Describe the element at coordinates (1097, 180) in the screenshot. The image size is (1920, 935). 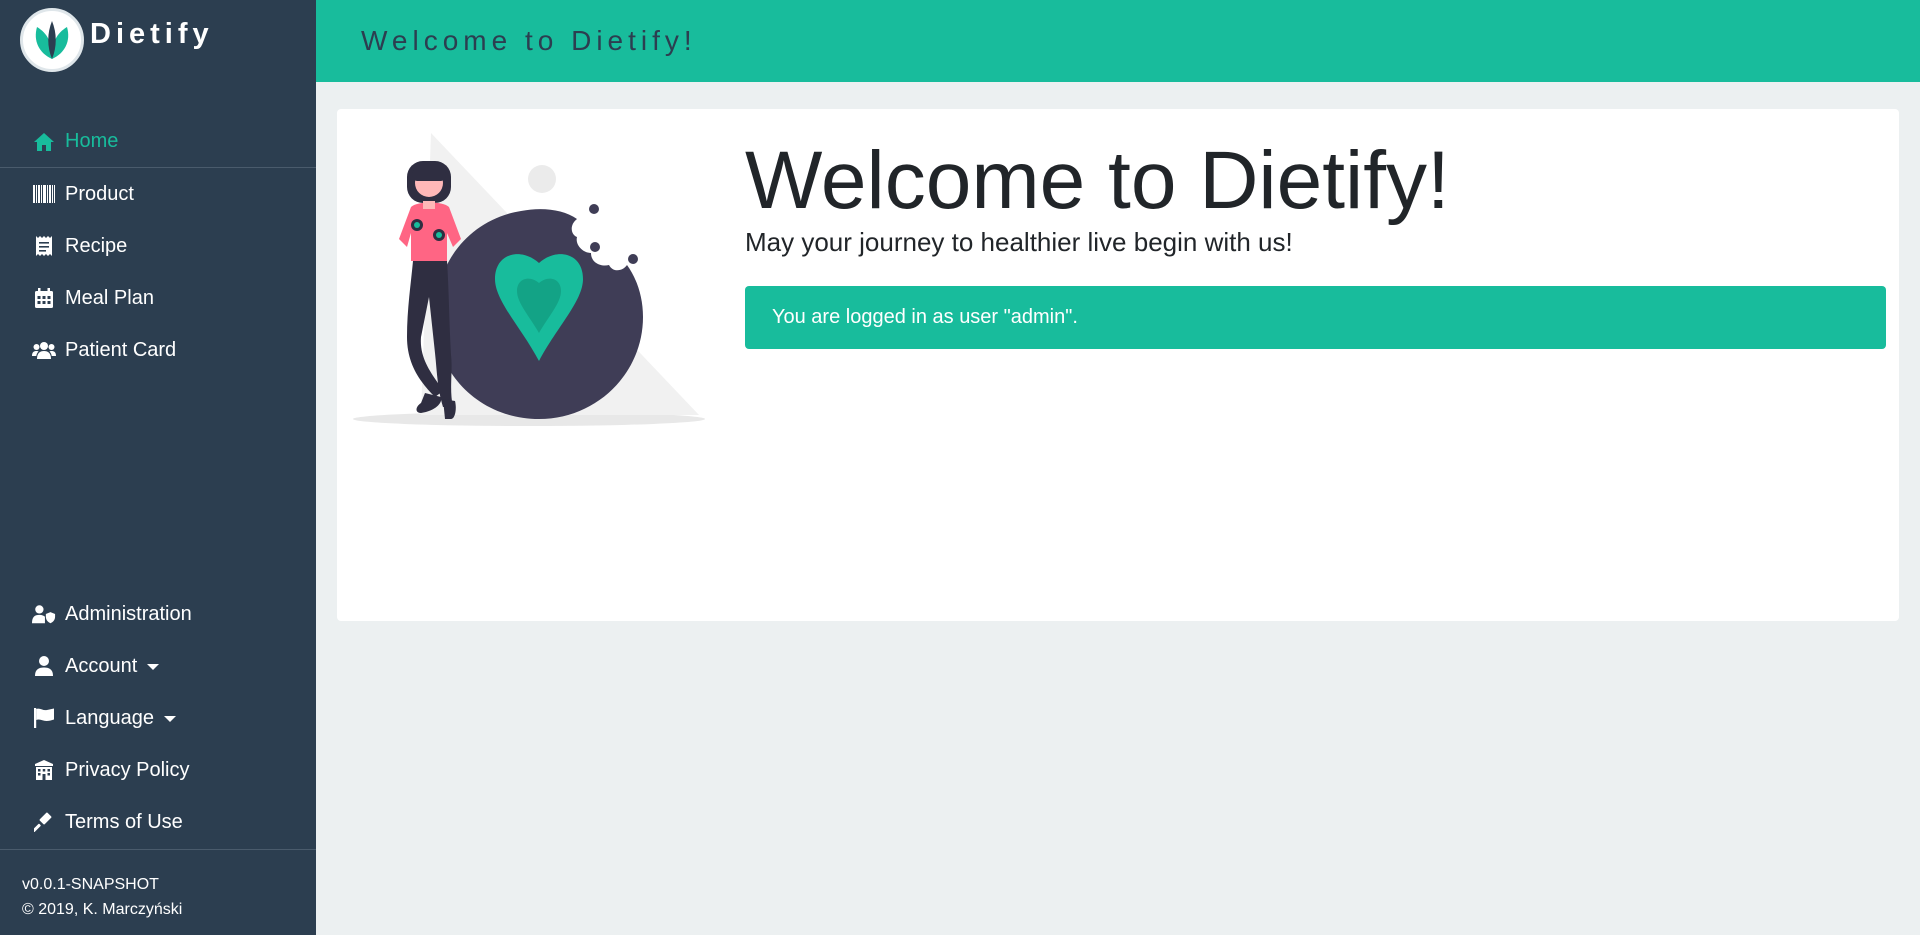
I see `welcome-heading: Welcome to Dietify!` at that location.